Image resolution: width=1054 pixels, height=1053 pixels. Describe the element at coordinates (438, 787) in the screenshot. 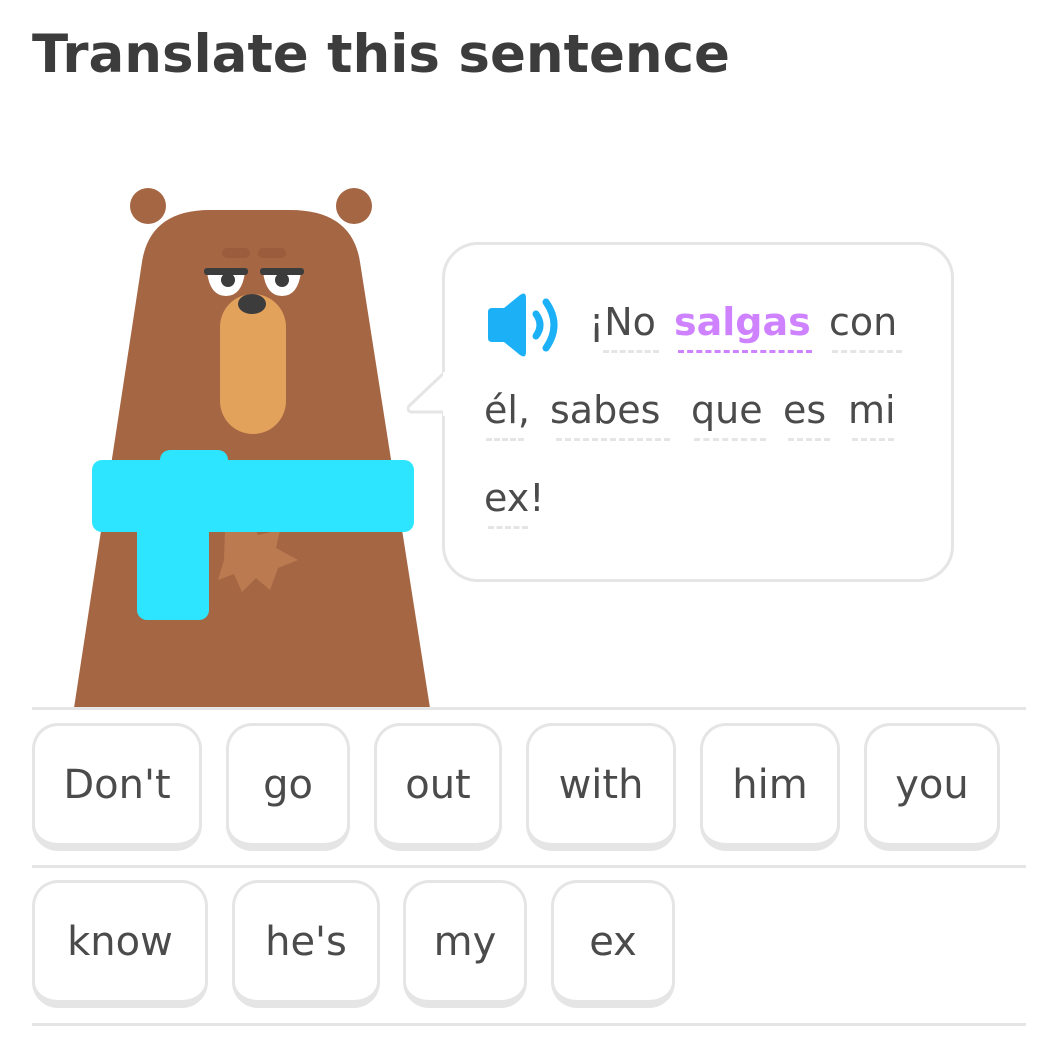

I see `word-tile: out` at that location.